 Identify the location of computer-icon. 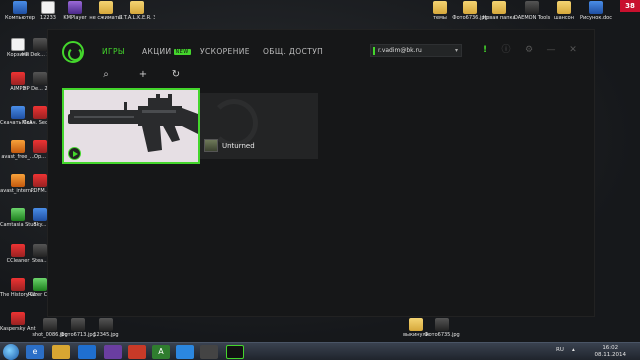
(20, 7).